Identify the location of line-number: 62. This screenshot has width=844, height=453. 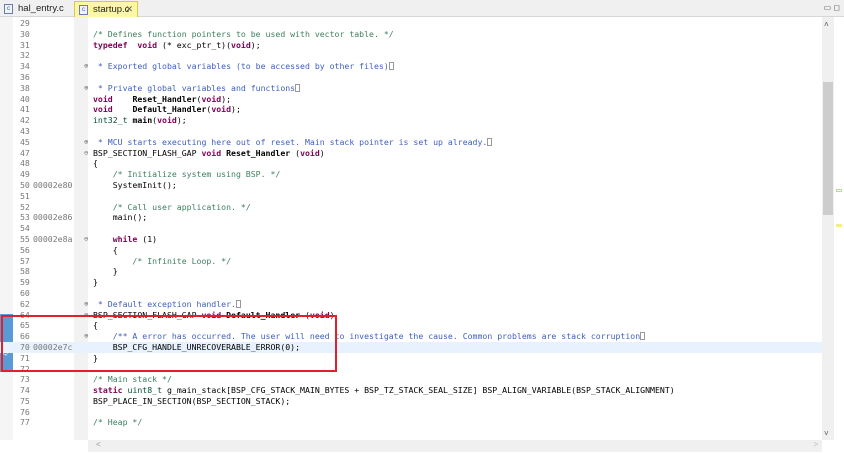
(25, 303).